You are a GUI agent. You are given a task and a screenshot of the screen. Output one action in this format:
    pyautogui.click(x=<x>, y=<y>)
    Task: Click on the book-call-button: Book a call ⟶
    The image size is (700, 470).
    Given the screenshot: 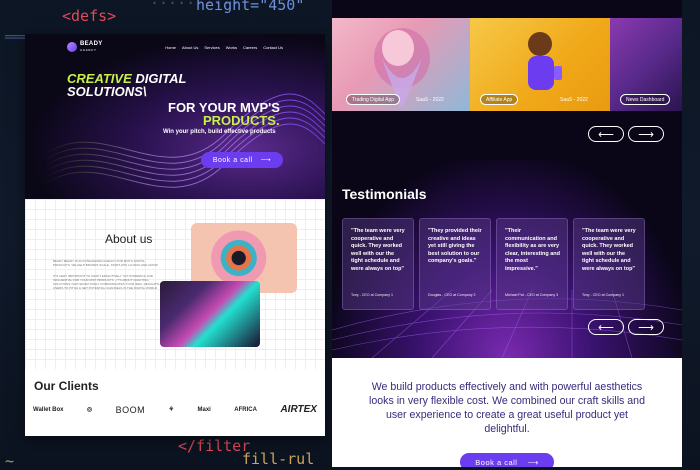 What is the action you would take?
    pyautogui.click(x=242, y=160)
    